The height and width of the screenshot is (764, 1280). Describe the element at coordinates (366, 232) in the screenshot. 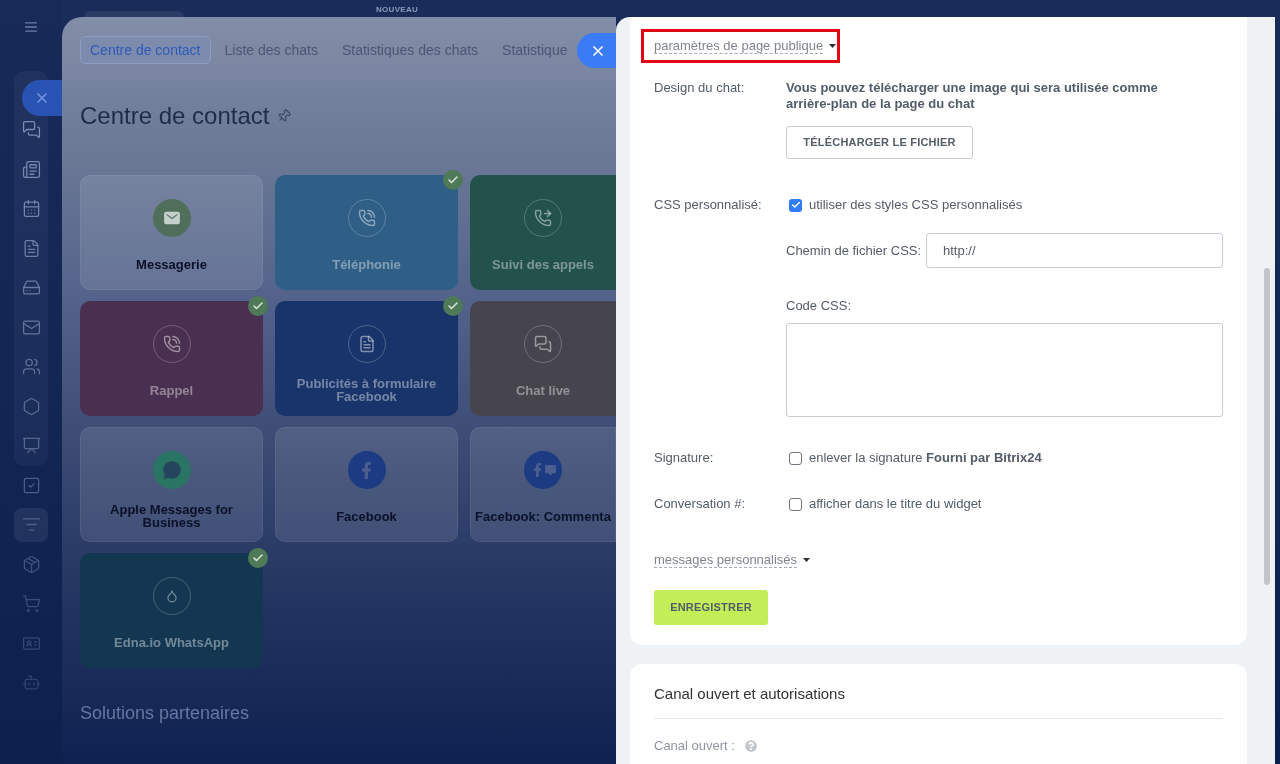

I see `channel-tile: Téléphonie` at that location.